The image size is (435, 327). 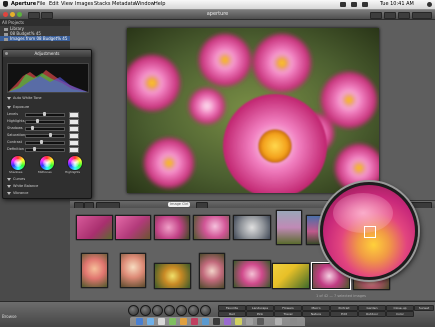 What do you see at coordinates (344, 314) in the screenshot?
I see `keyword-button: Edit` at bounding box center [344, 314].